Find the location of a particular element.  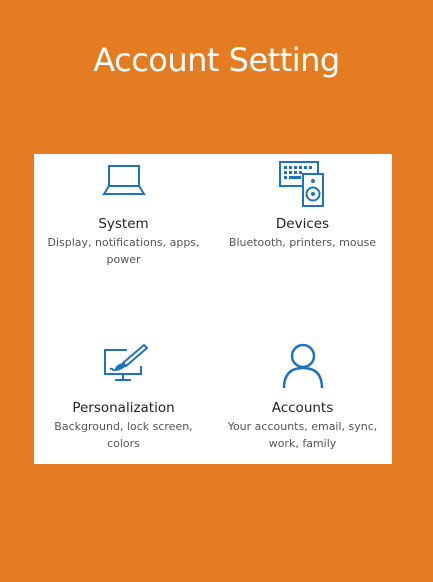

keyboard-speaker-icon is located at coordinates (302, 186).